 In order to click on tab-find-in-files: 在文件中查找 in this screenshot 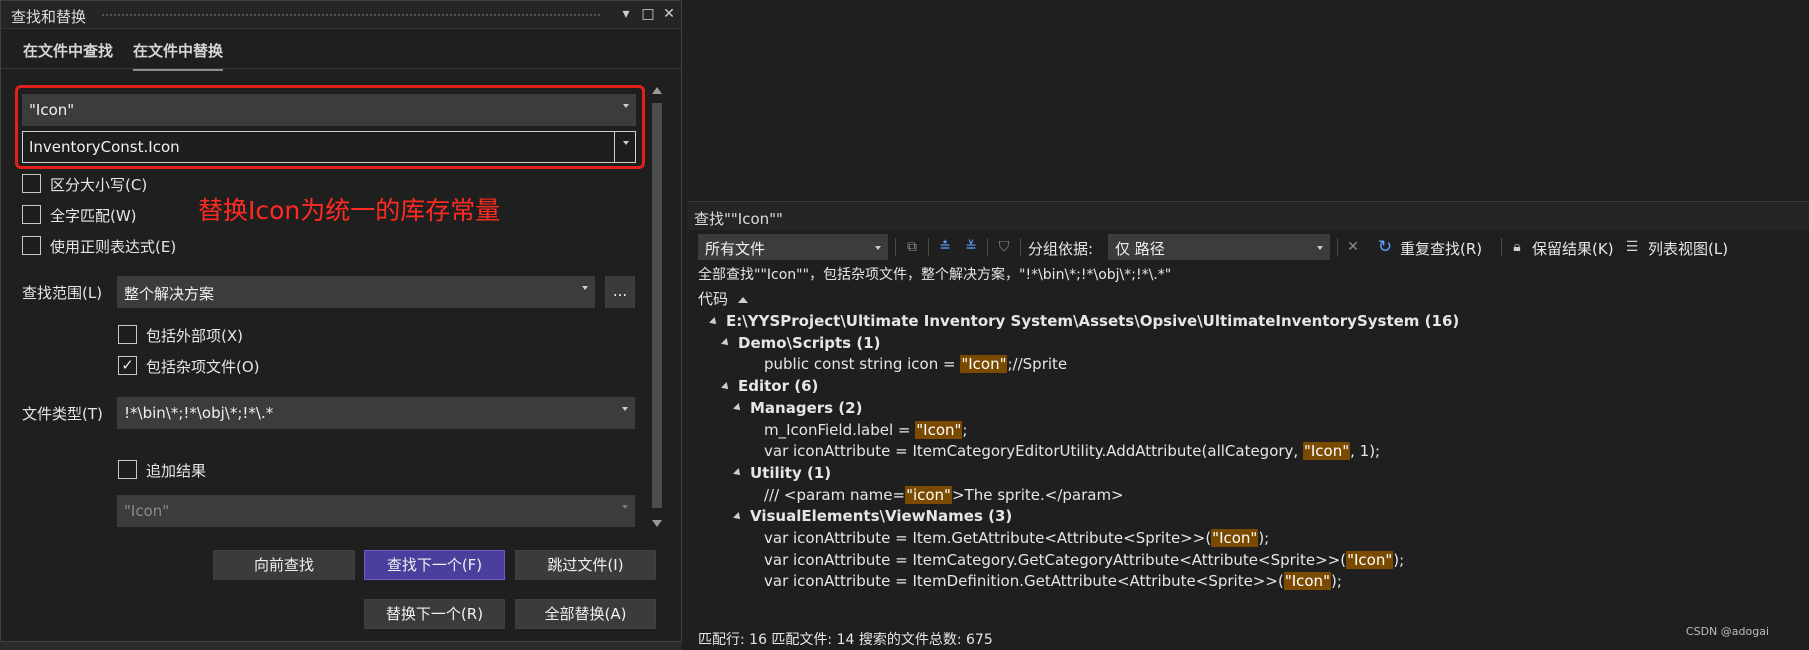, I will do `click(68, 54)`.